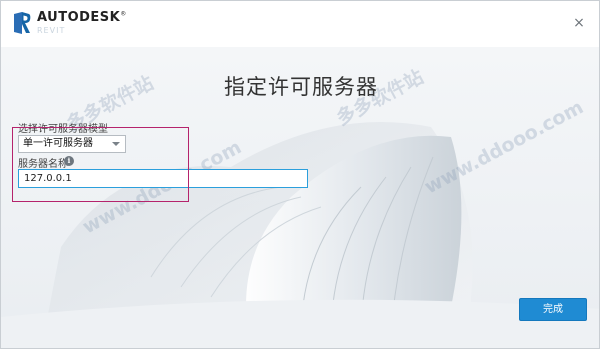 The height and width of the screenshot is (349, 600). I want to click on finish-button: 完成, so click(553, 309).